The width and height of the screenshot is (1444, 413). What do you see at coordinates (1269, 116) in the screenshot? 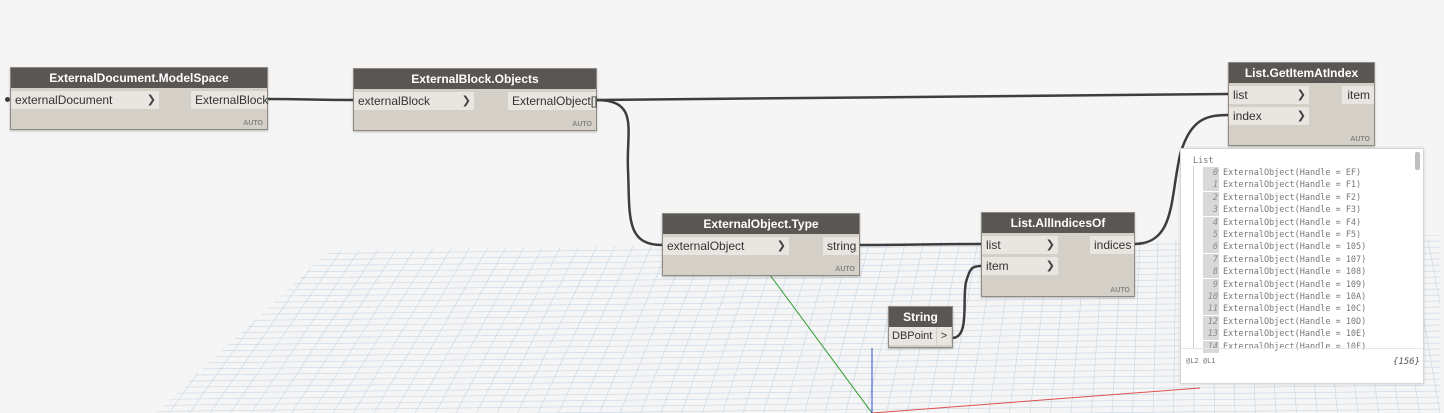
I see `input-port-index: index ❯` at bounding box center [1269, 116].